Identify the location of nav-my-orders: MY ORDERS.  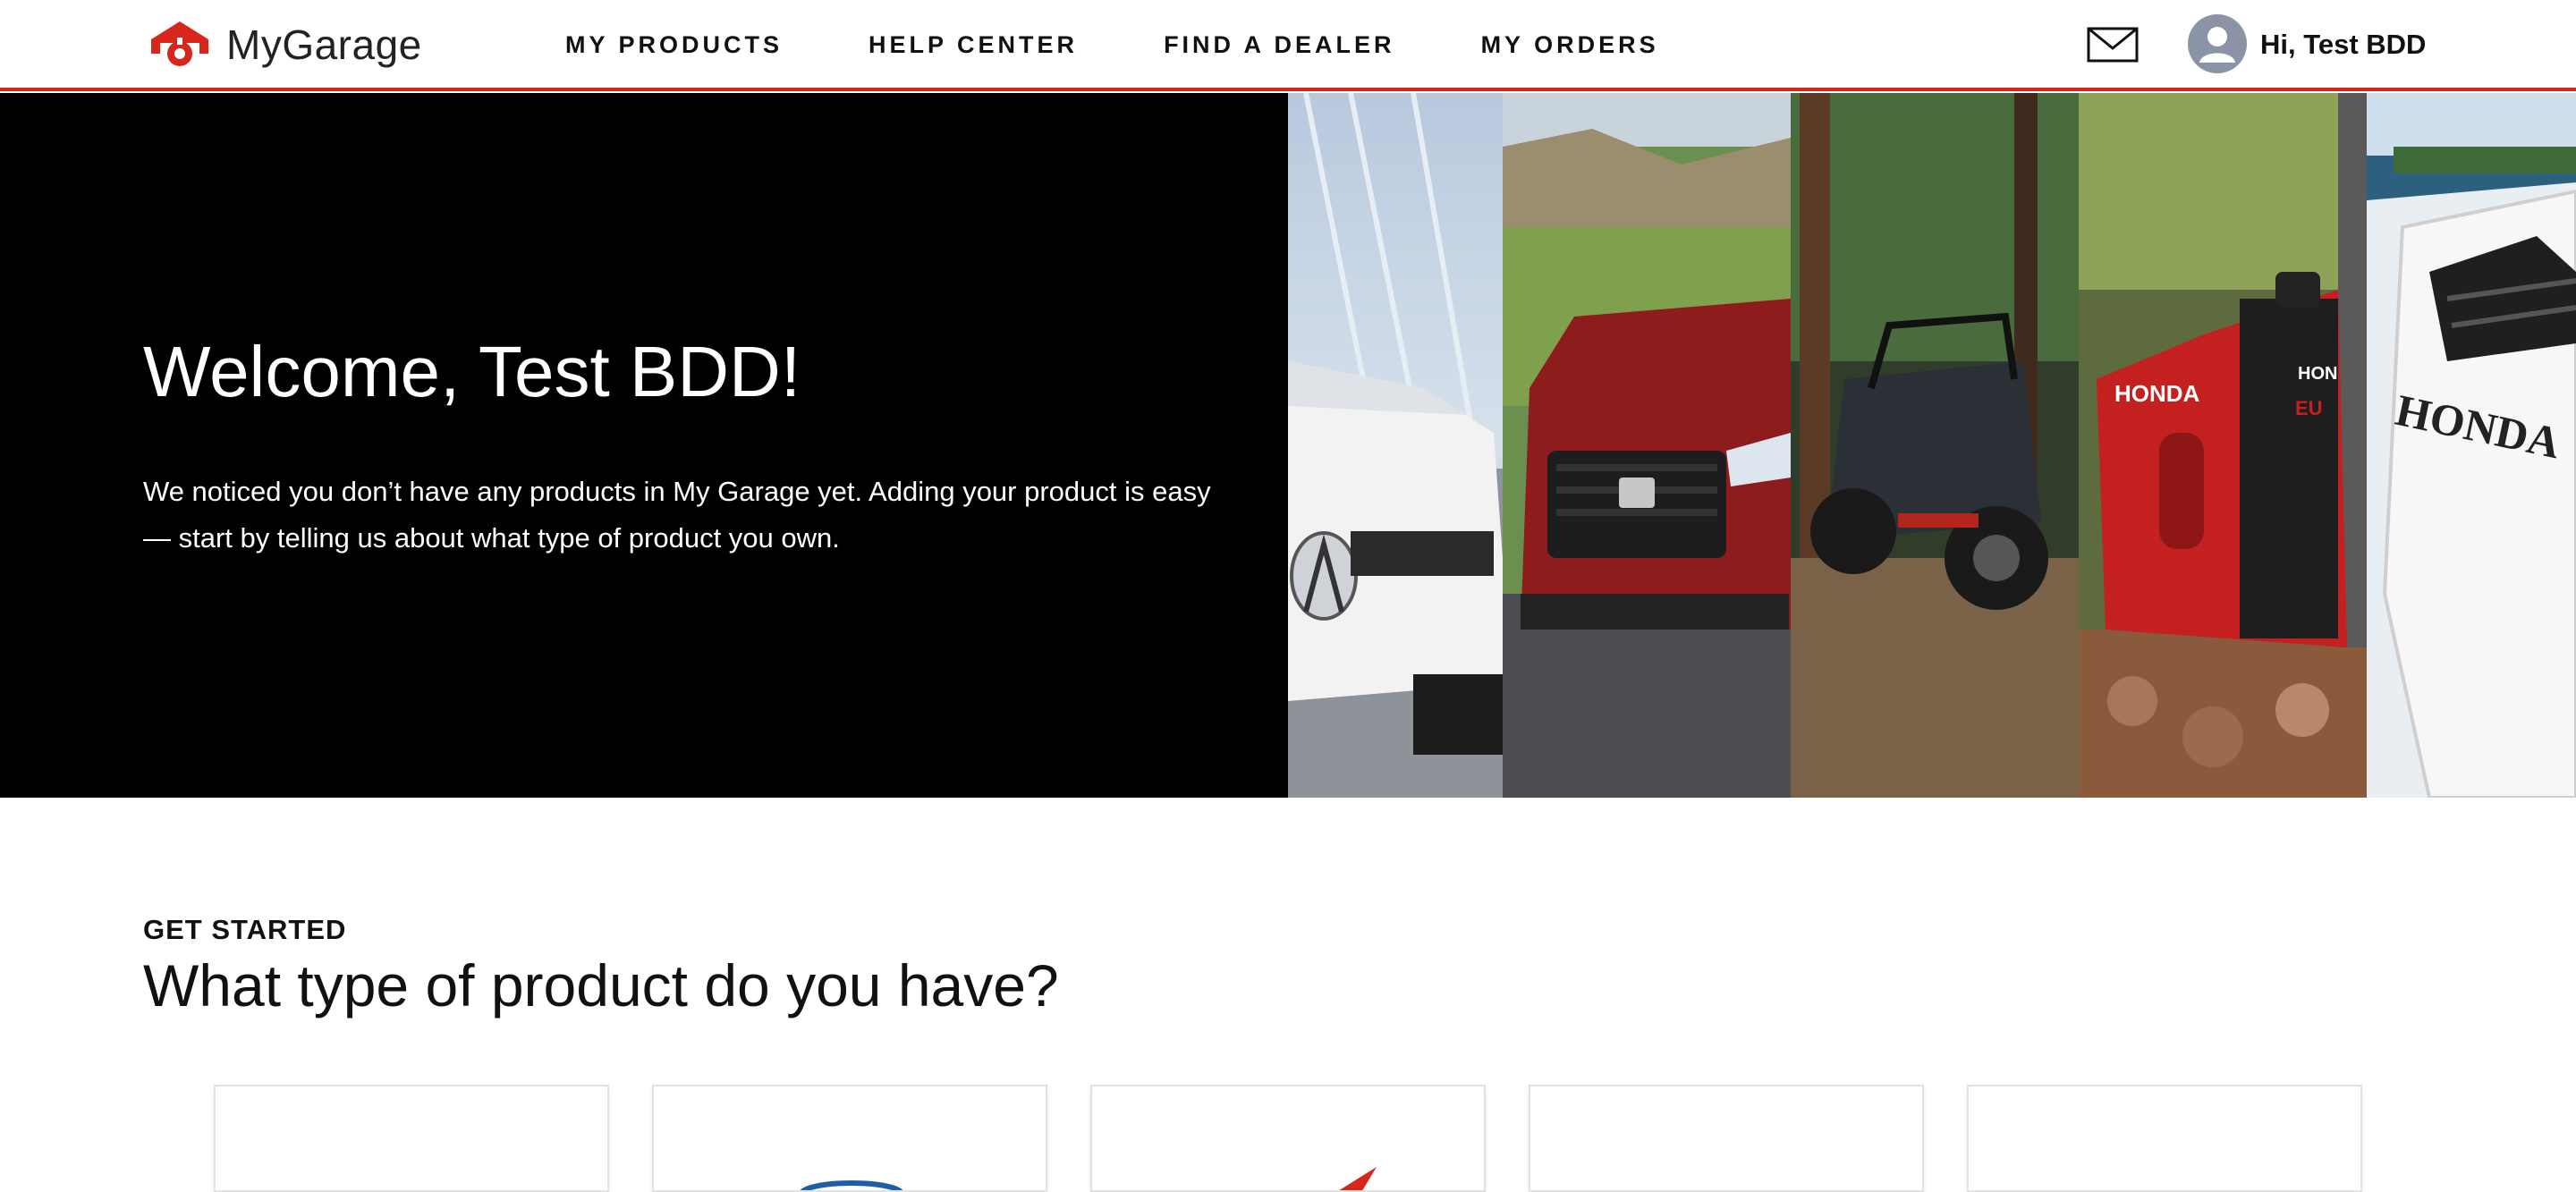
(1570, 45).